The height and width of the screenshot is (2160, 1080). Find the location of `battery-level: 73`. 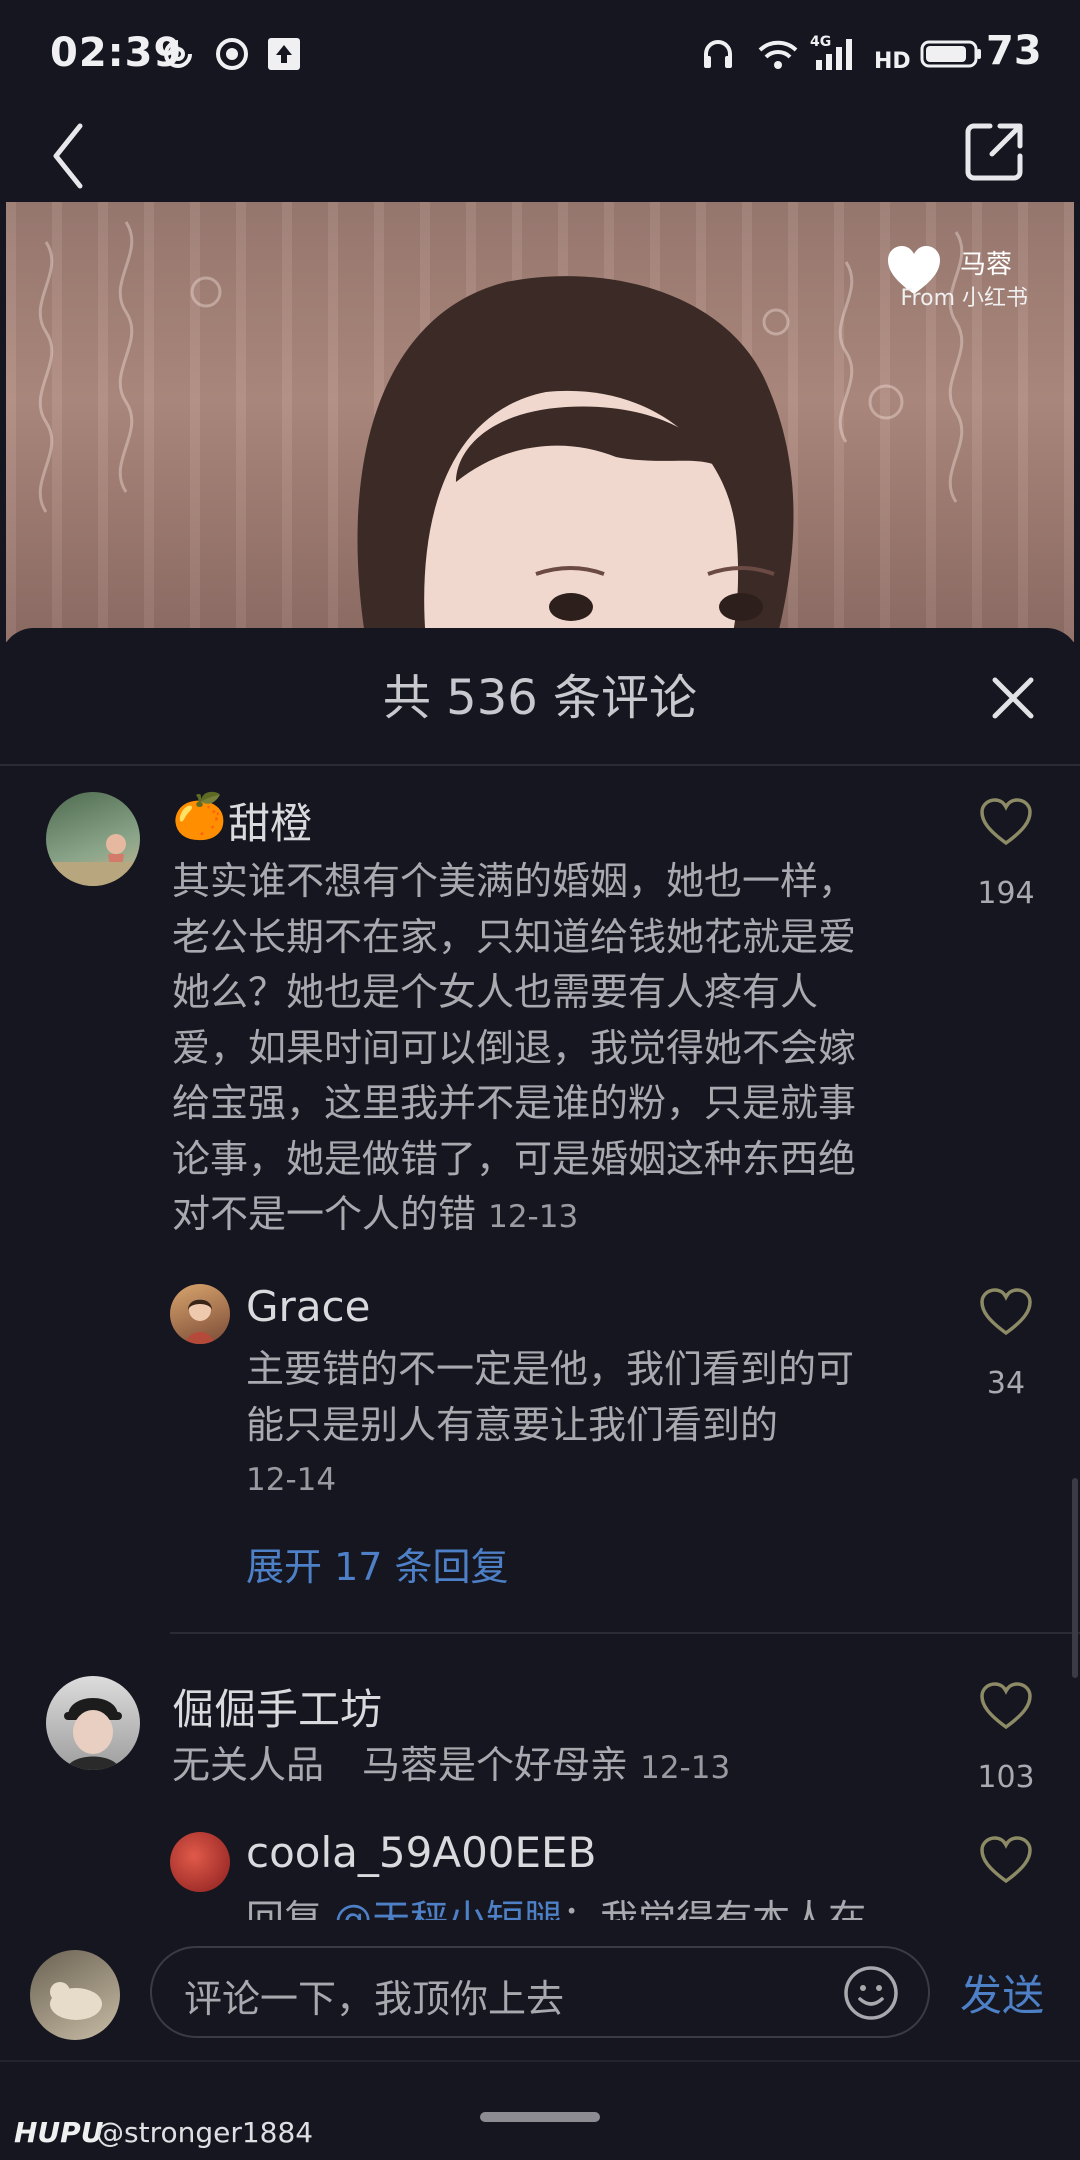

battery-level: 73 is located at coordinates (1014, 51).